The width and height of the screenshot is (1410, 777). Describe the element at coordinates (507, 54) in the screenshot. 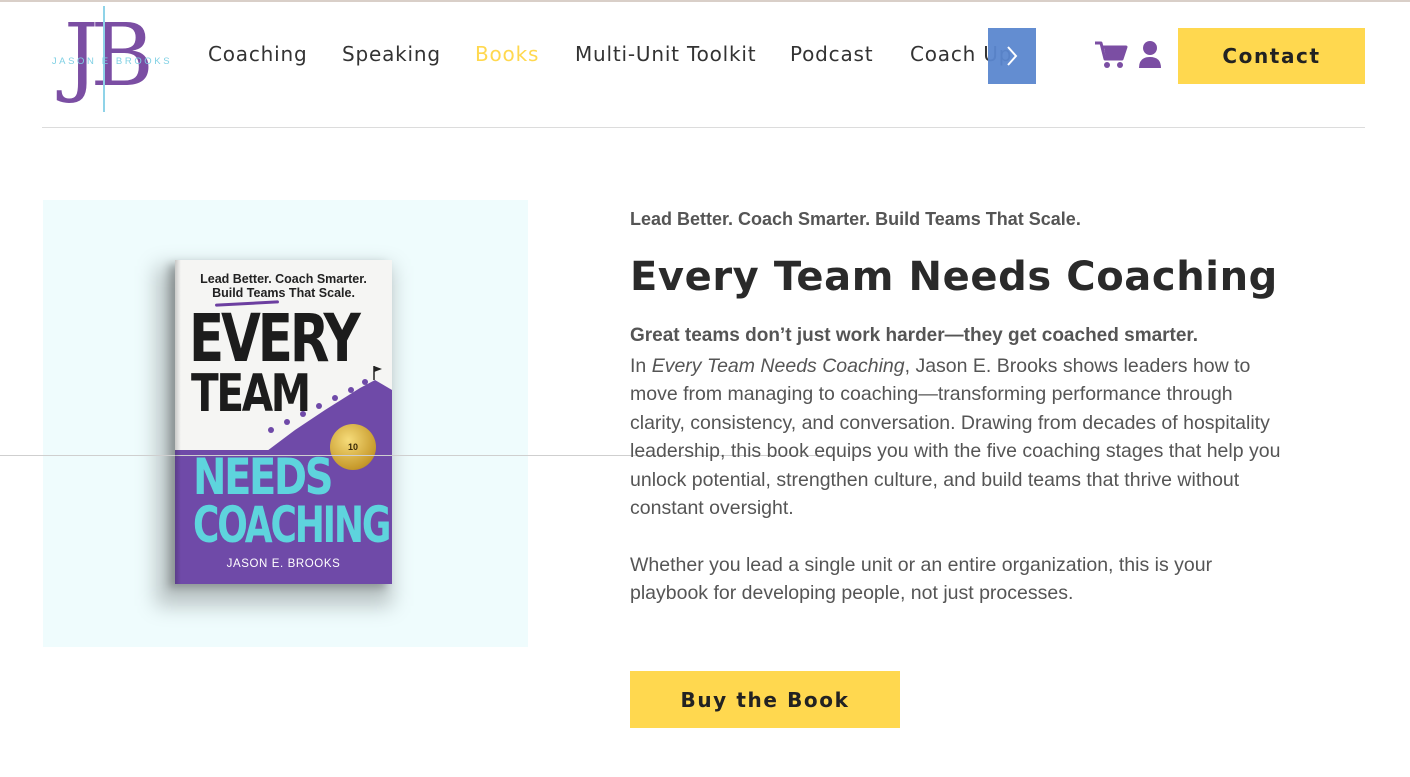

I see `nav-item-books: Books` at that location.